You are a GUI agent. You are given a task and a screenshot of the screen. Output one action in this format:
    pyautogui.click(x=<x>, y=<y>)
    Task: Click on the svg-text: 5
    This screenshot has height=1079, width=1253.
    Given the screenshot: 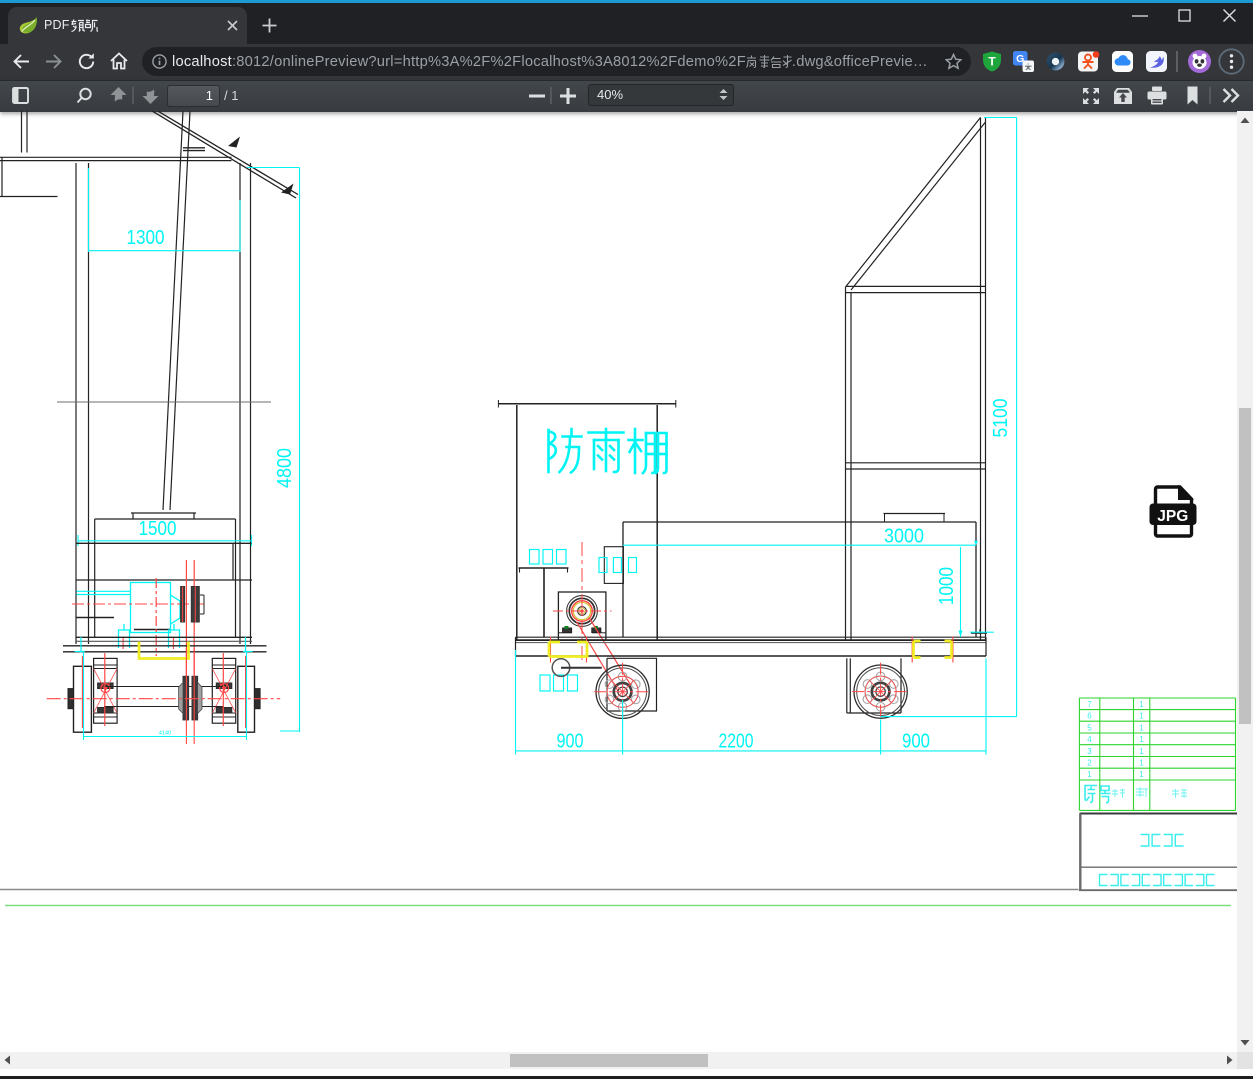 What is the action you would take?
    pyautogui.click(x=1089, y=727)
    